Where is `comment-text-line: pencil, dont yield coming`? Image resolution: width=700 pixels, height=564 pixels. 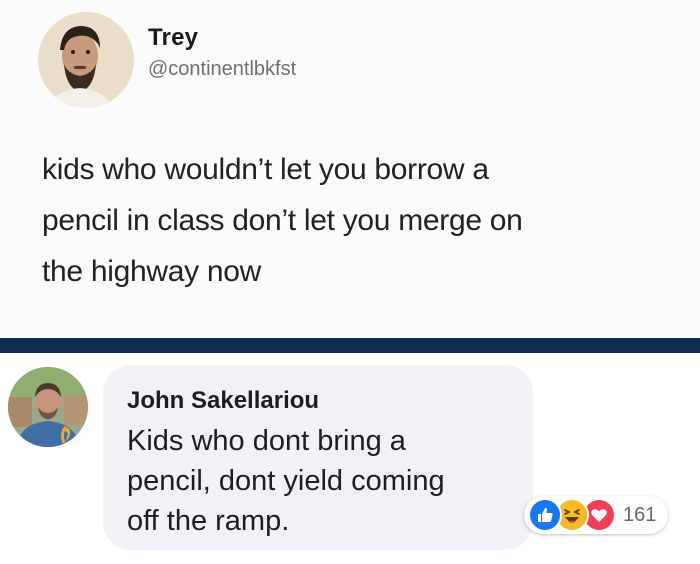 comment-text-line: pencil, dont yield coming is located at coordinates (286, 481).